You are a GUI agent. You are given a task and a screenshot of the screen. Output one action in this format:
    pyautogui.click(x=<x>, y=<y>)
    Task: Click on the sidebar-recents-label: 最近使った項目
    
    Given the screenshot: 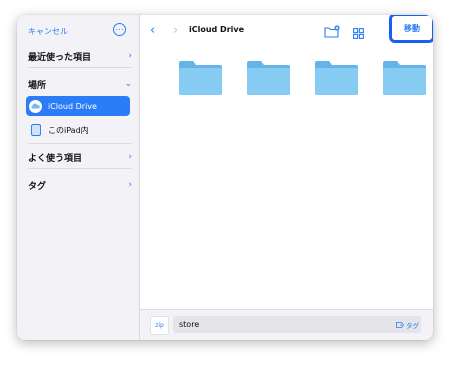 What is the action you would take?
    pyautogui.click(x=60, y=57)
    